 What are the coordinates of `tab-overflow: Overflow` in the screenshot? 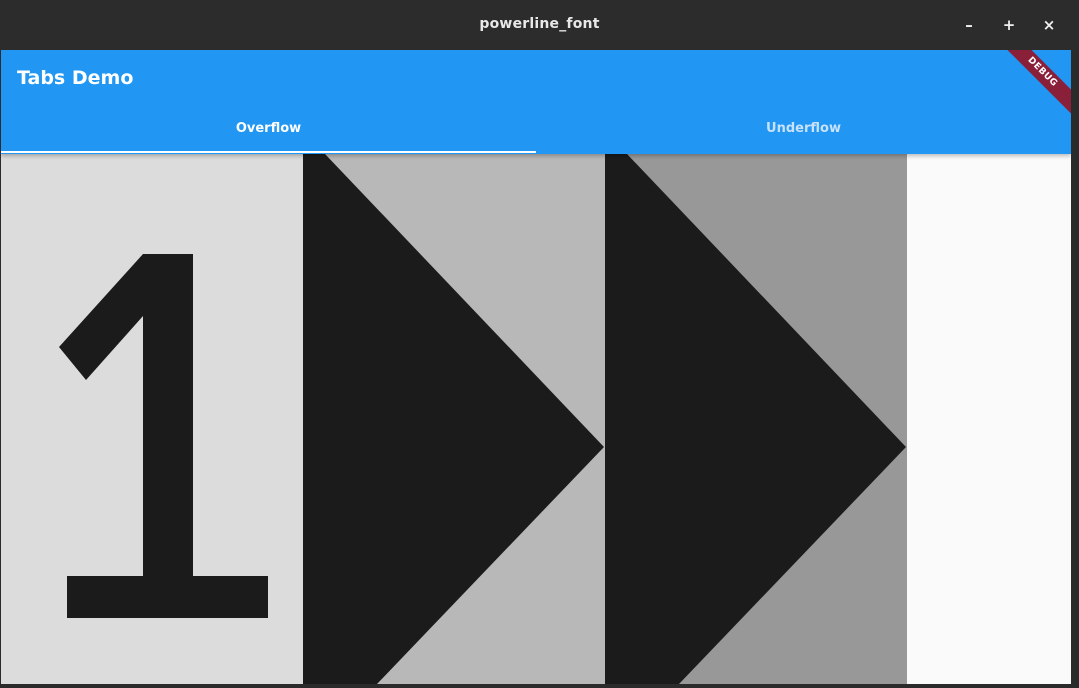 It's located at (268, 130).